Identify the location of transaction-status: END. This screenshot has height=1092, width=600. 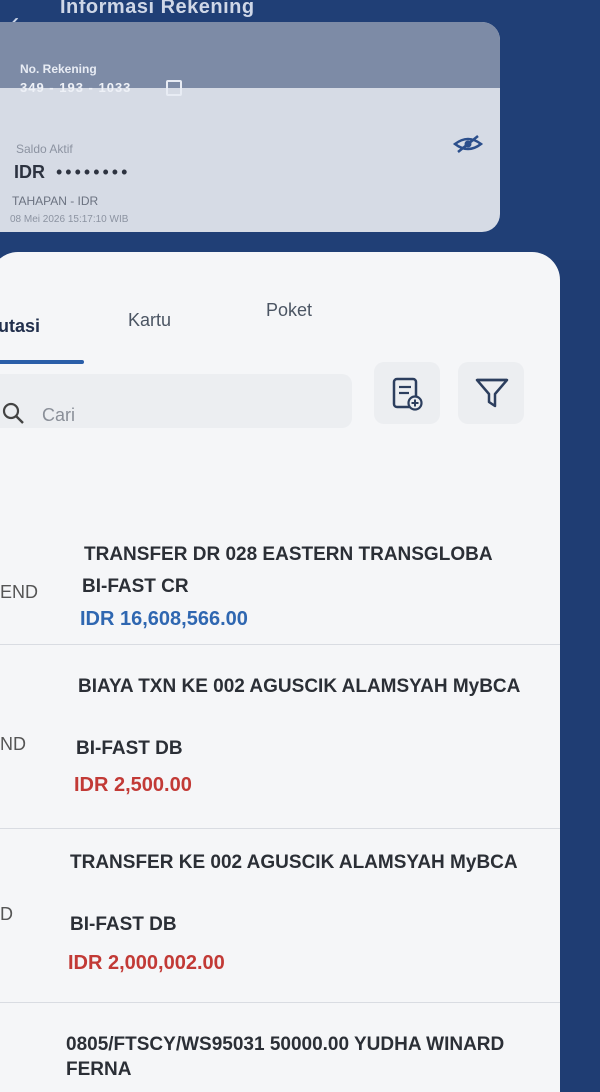
(19, 592).